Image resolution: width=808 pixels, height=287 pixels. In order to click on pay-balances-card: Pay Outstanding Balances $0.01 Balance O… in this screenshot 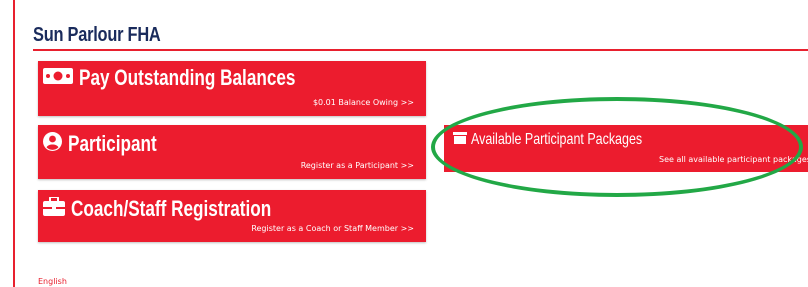, I will do `click(232, 88)`.